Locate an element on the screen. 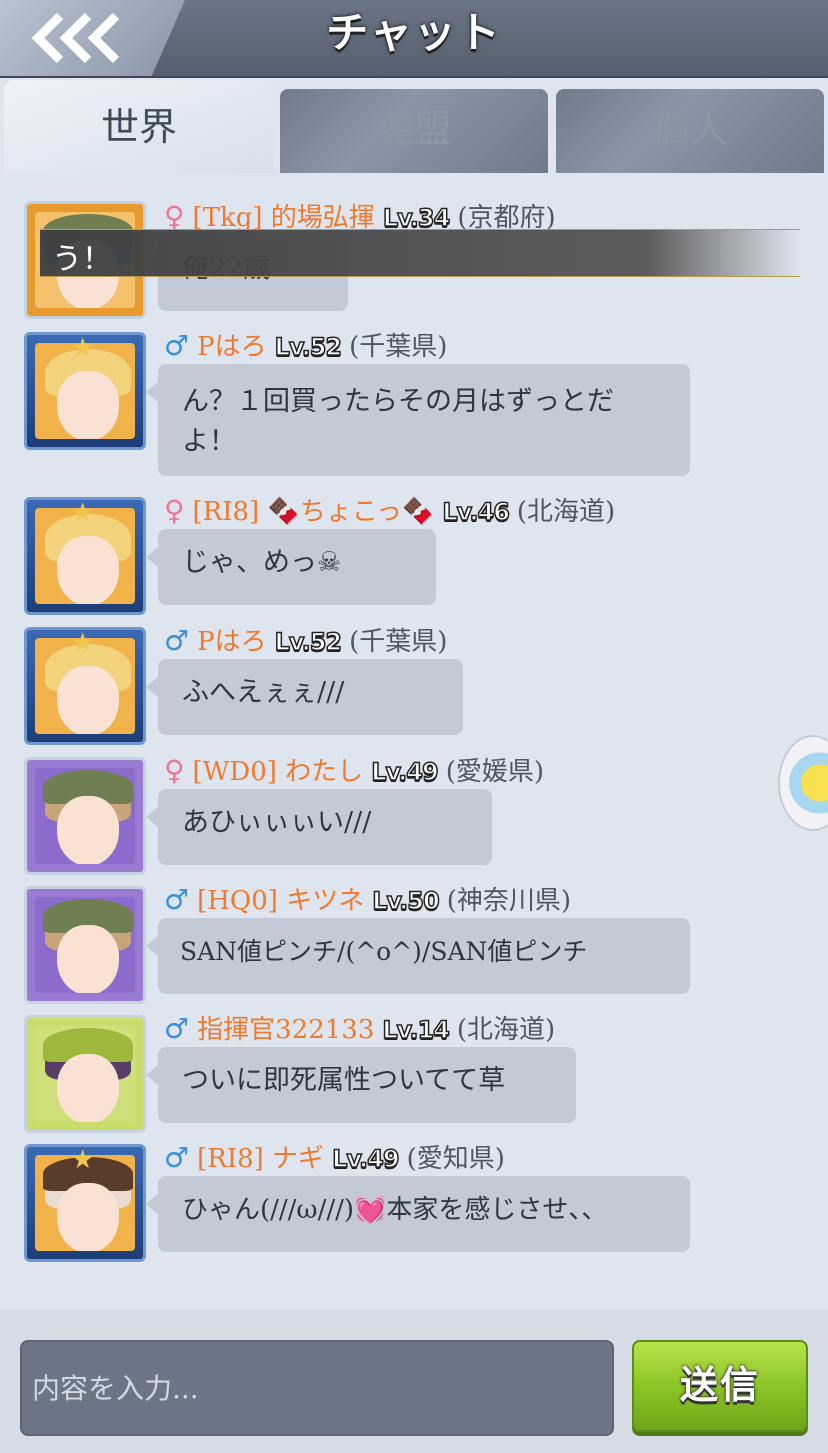 The image size is (828, 1453). username: 指揮官322133 is located at coordinates (285, 1030).